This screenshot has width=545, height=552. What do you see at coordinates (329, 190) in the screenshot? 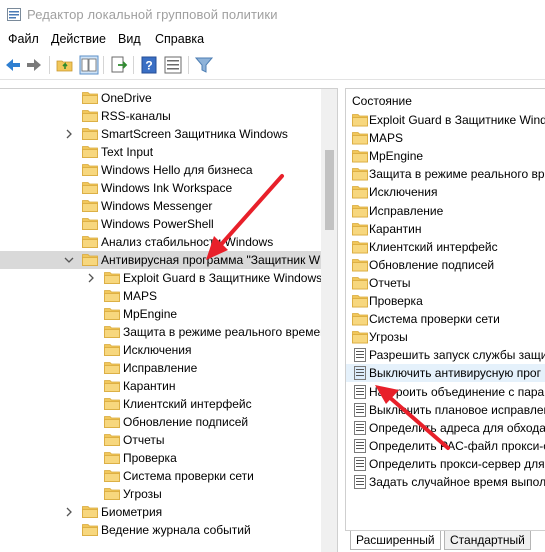
I see `tree-scrollbar-thumb` at bounding box center [329, 190].